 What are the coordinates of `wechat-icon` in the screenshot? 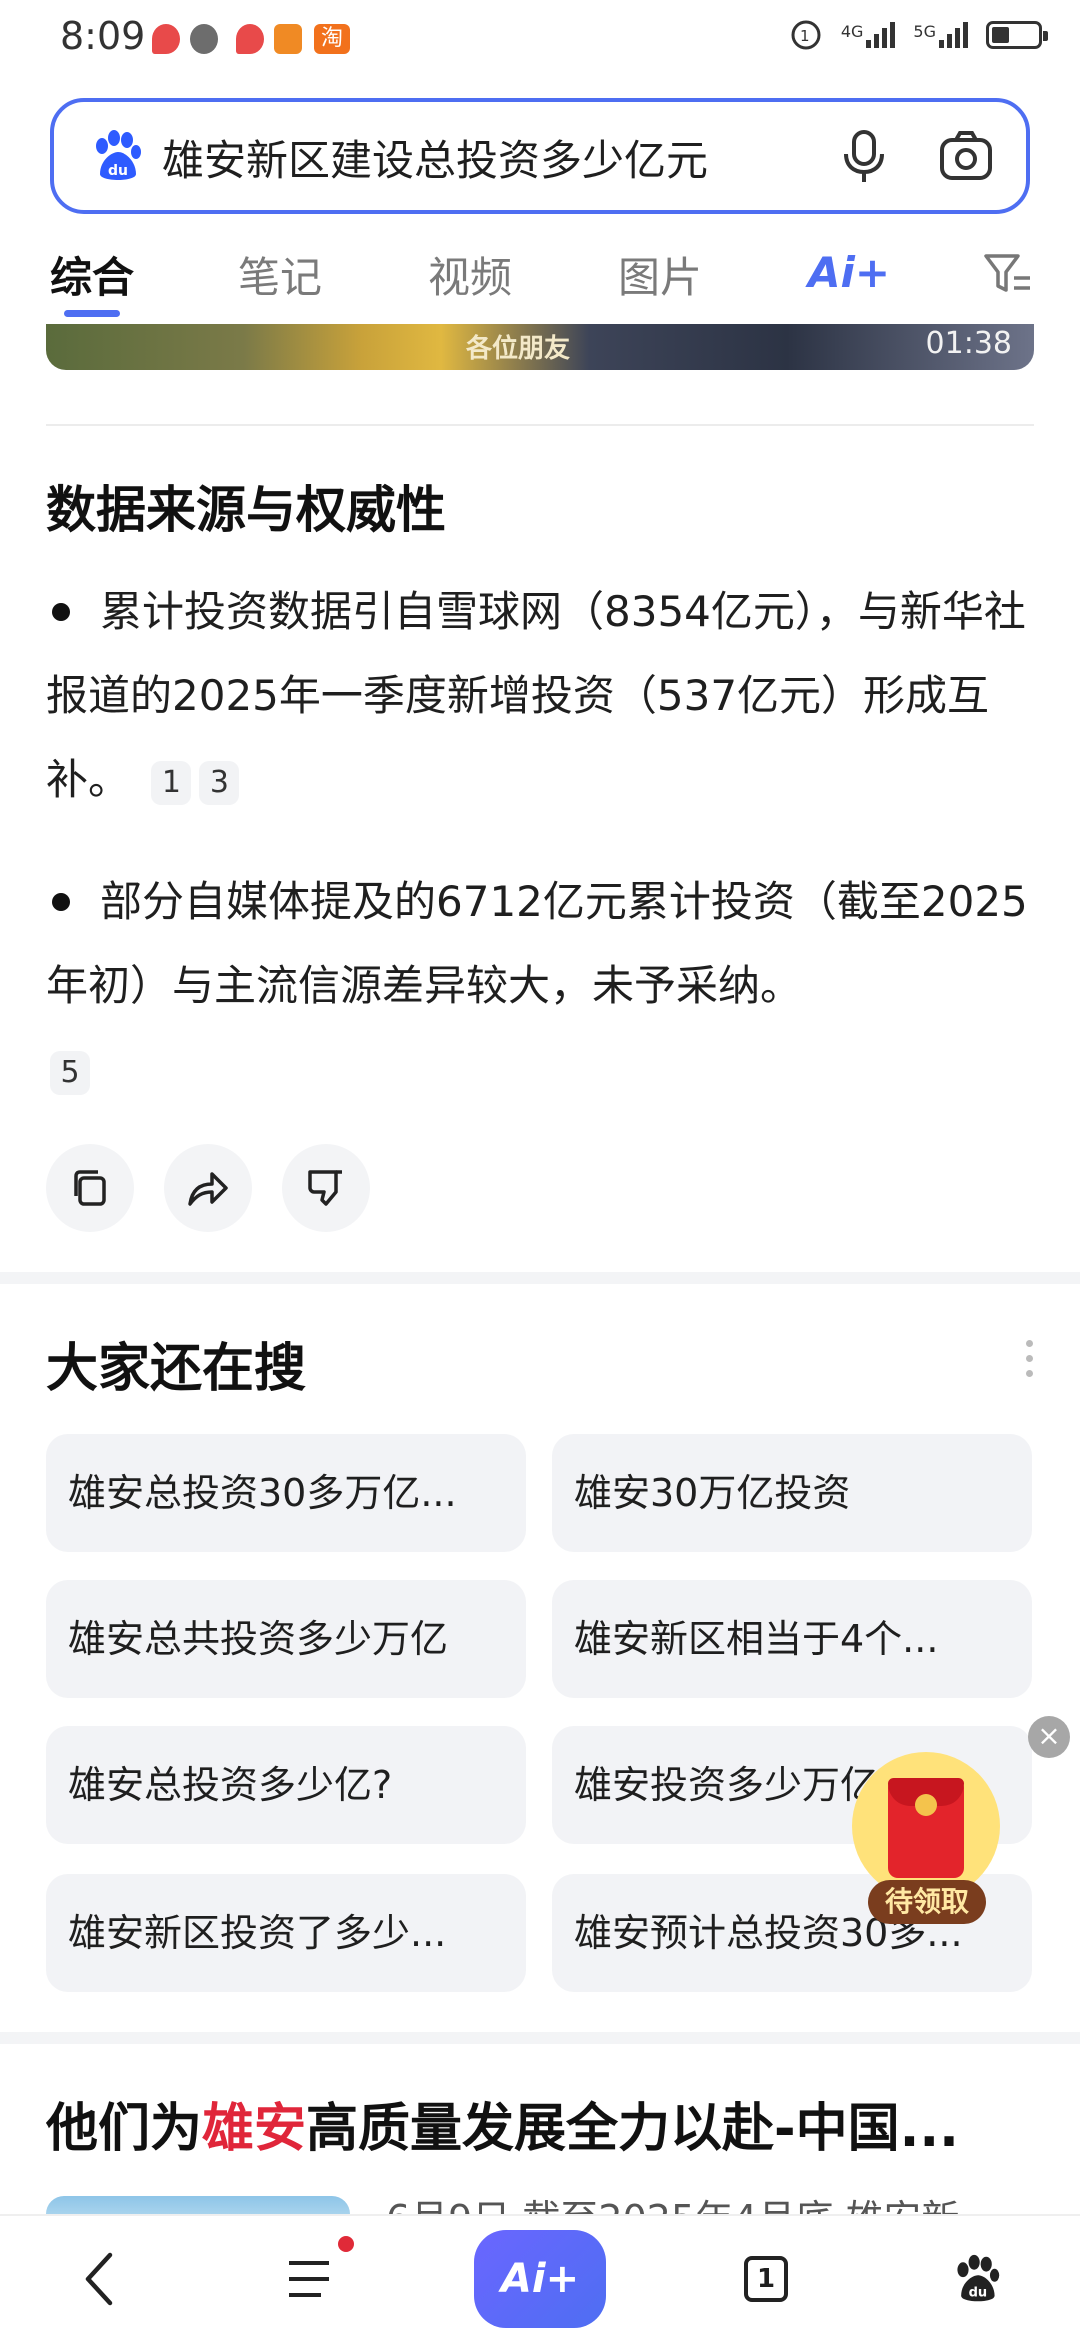 It's located at (204, 39).